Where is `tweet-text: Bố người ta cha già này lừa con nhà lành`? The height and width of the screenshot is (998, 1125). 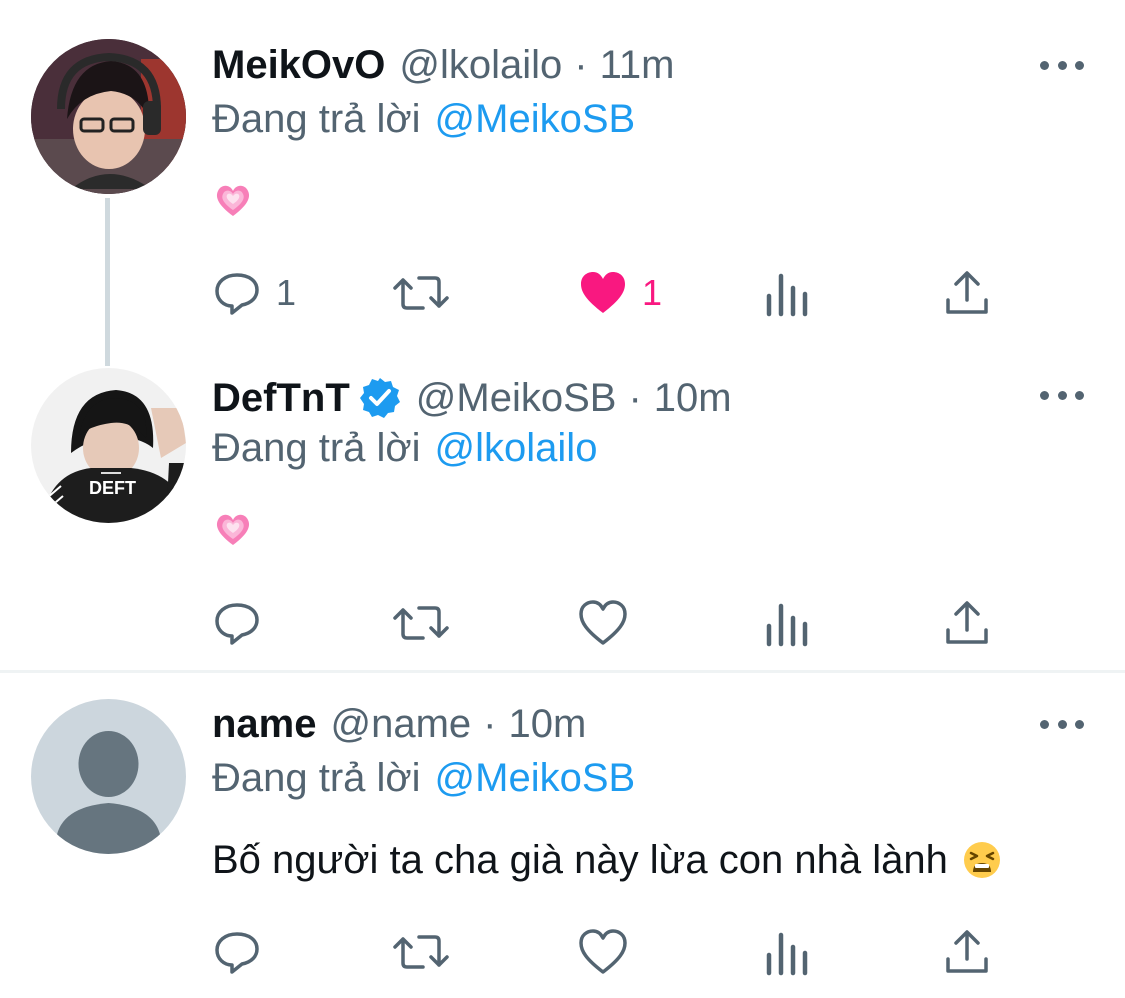
tweet-text: Bố người ta cha già này lừa con nhà lành is located at coordinates (580, 859).